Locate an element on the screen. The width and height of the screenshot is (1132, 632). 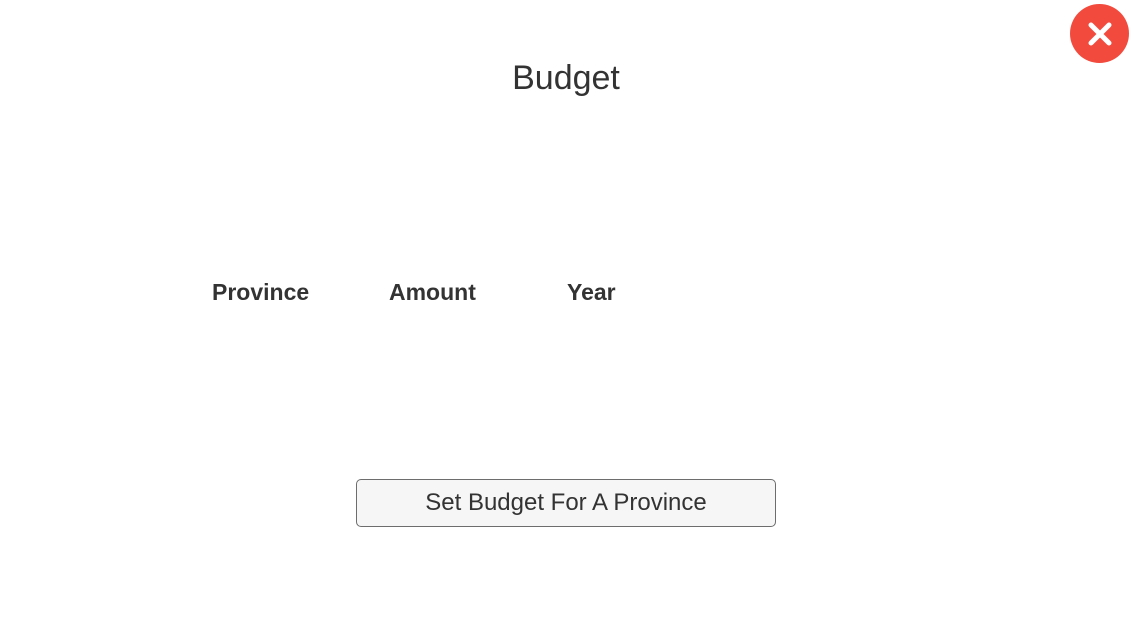
set-budget-button: Set Budget For A Province is located at coordinates (566, 503).